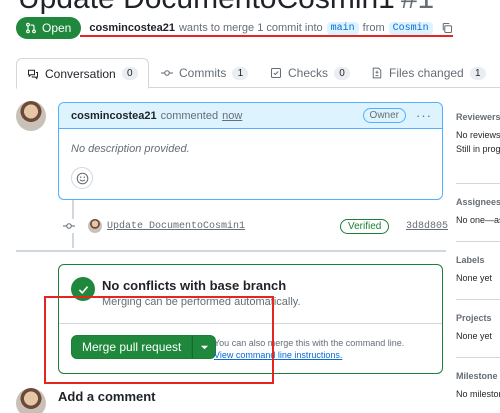 This screenshot has height=413, width=500. What do you see at coordinates (232, 116) in the screenshot?
I see `comment-timestamp: now` at bounding box center [232, 116].